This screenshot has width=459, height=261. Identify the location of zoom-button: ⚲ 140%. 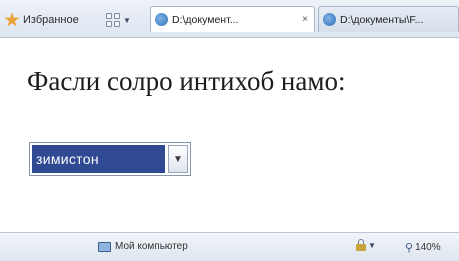
(423, 247).